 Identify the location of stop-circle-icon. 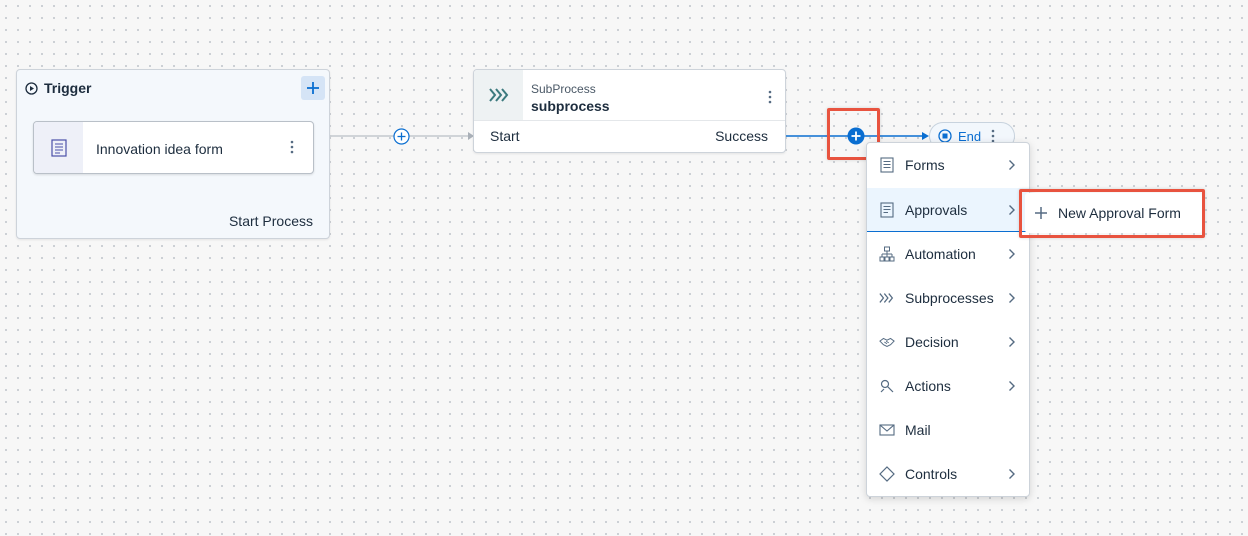
(945, 136).